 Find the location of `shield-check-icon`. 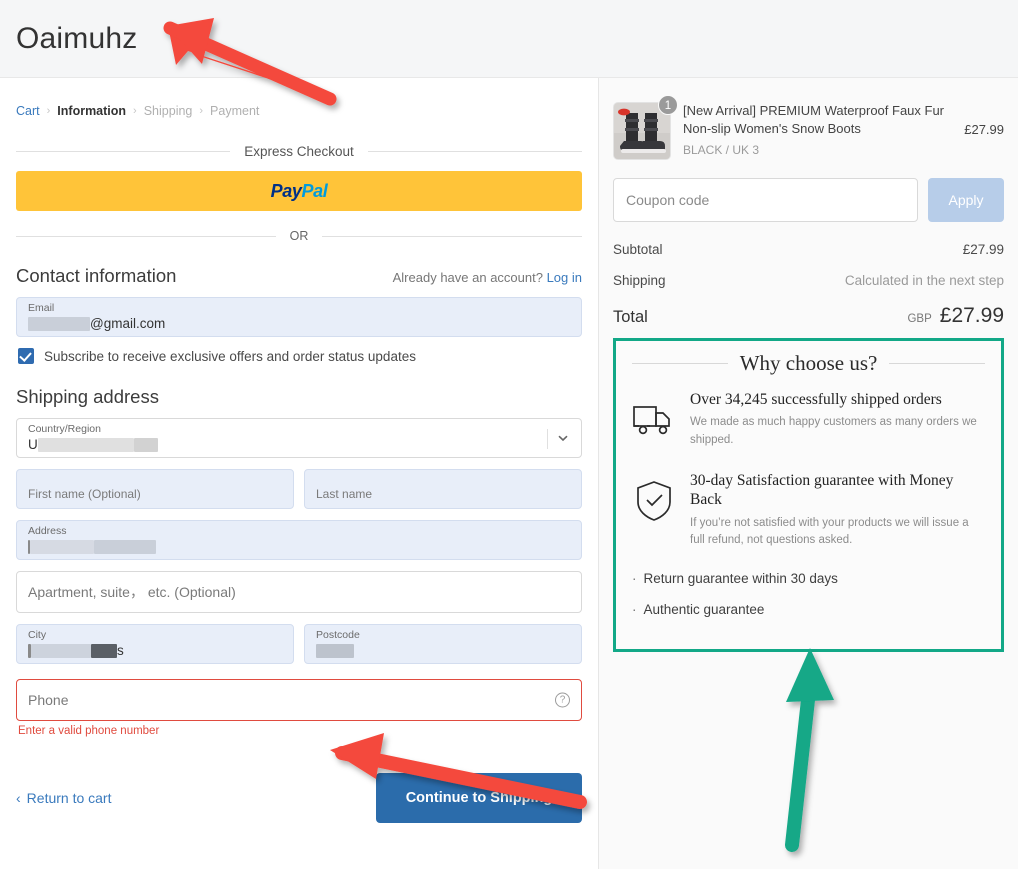

shield-check-icon is located at coordinates (654, 500).